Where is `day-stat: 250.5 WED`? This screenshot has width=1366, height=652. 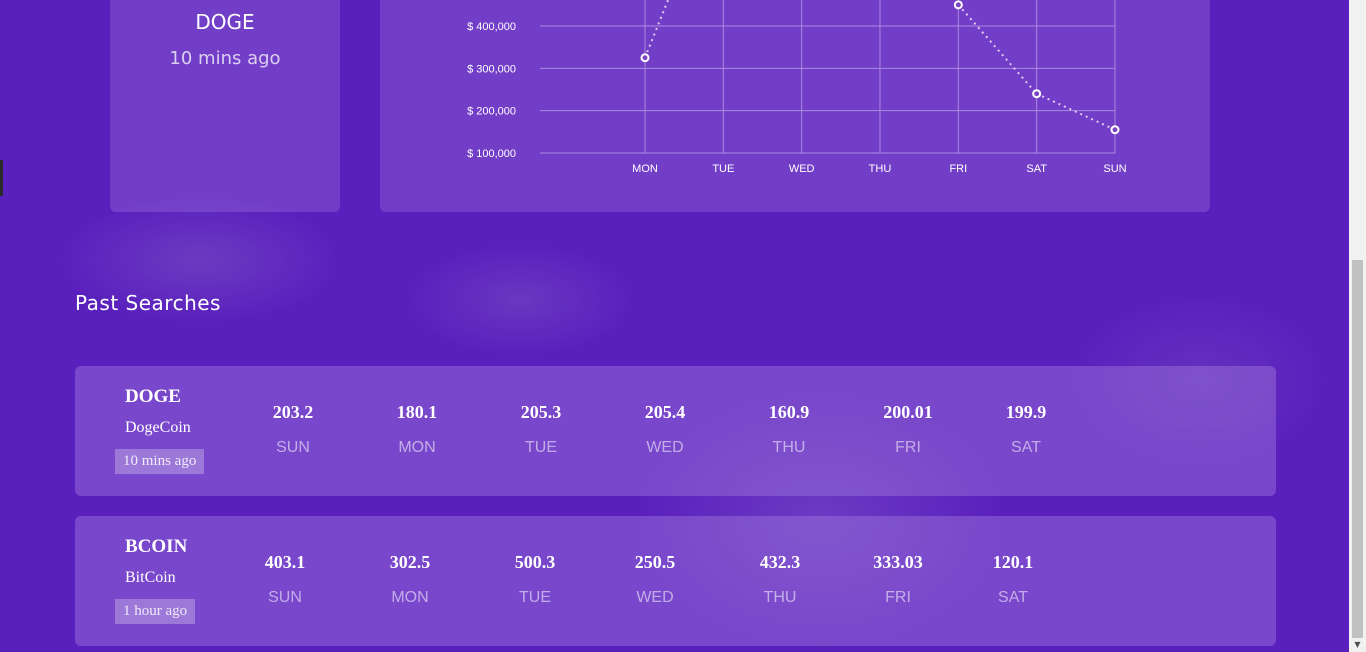
day-stat: 250.5 WED is located at coordinates (655, 579).